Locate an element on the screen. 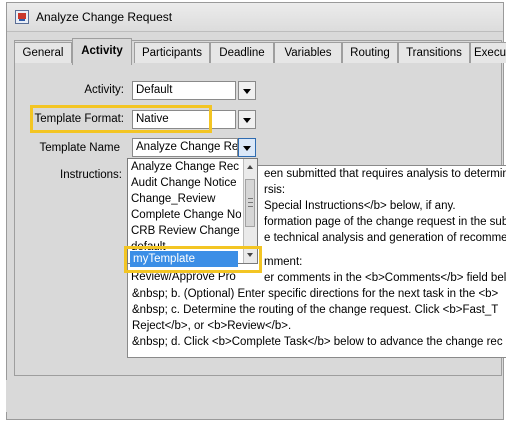 This screenshot has width=506, height=425. tab-participants: Participants is located at coordinates (172, 52).